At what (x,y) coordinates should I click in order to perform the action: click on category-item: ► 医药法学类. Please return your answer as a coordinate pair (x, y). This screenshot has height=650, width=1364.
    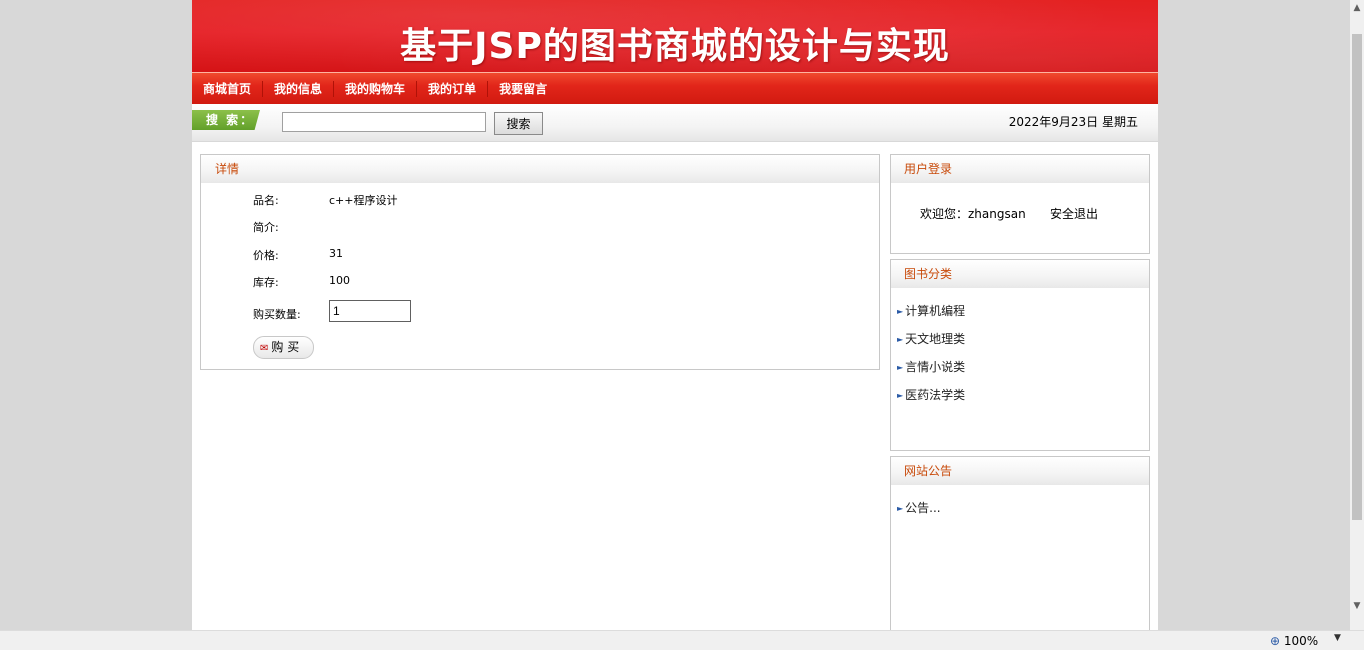
    Looking at the image, I should click on (931, 394).